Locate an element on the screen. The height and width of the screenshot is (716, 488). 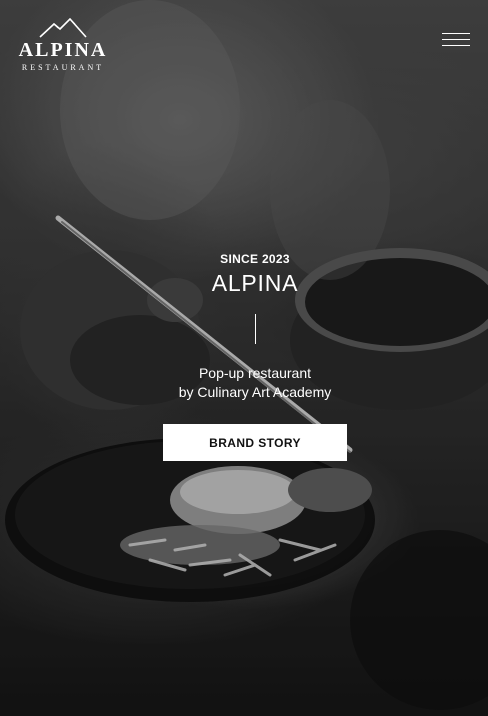
brand-story-button: BRAND STORY is located at coordinates (255, 442).